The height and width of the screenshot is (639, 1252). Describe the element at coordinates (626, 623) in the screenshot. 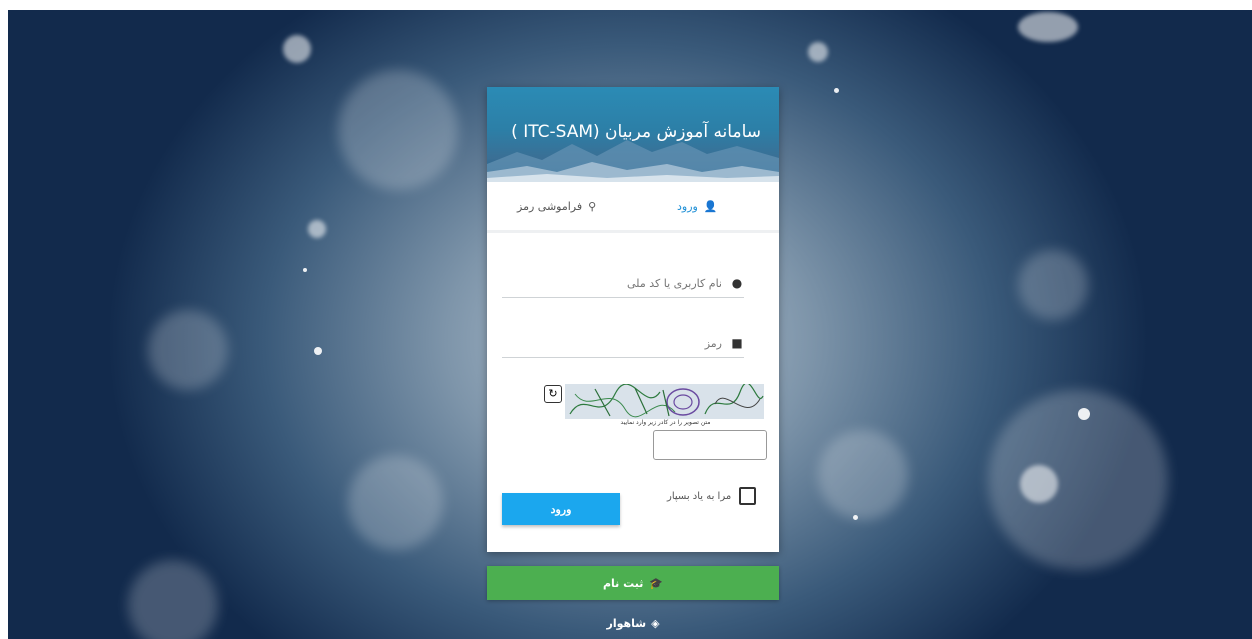

I see `shahvar-label: شاهوار` at that location.